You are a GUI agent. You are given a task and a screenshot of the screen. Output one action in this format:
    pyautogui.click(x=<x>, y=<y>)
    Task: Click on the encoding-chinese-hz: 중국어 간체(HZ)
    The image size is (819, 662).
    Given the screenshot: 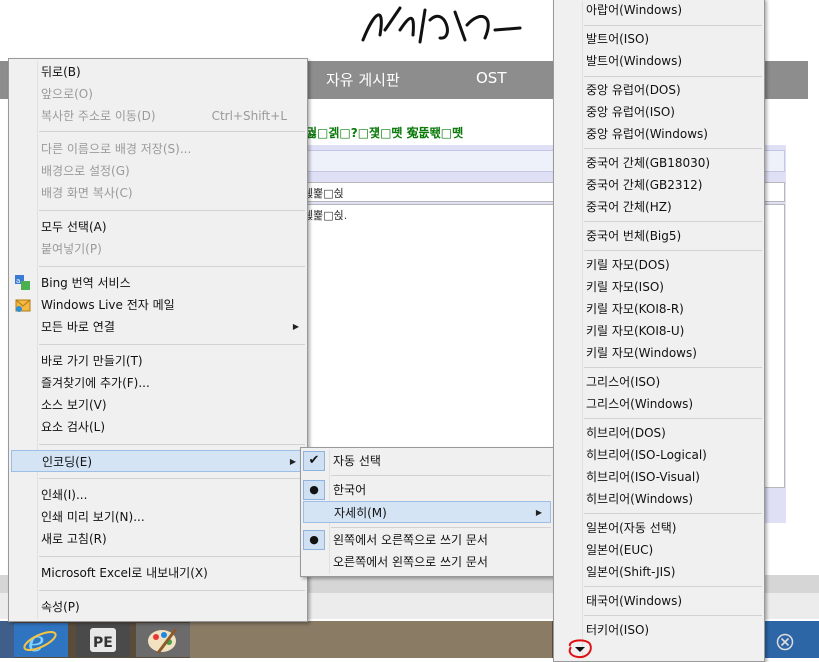 What is the action you would take?
    pyautogui.click(x=659, y=207)
    